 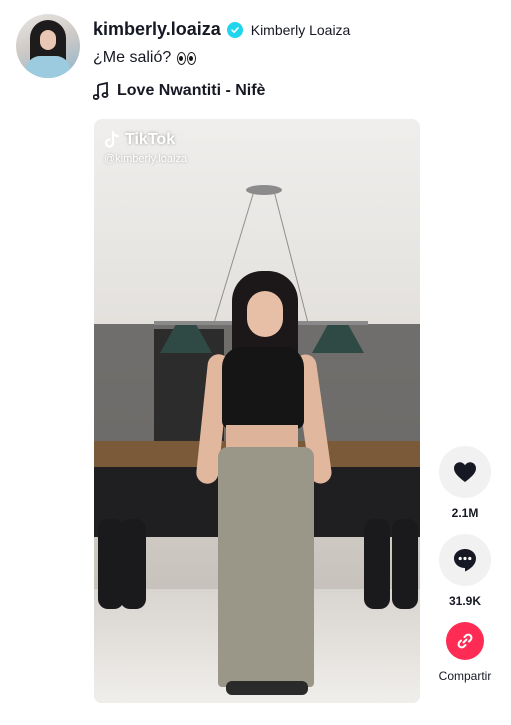 What do you see at coordinates (191, 90) in the screenshot?
I see `music-title: Love Nwantiti - Nifè` at bounding box center [191, 90].